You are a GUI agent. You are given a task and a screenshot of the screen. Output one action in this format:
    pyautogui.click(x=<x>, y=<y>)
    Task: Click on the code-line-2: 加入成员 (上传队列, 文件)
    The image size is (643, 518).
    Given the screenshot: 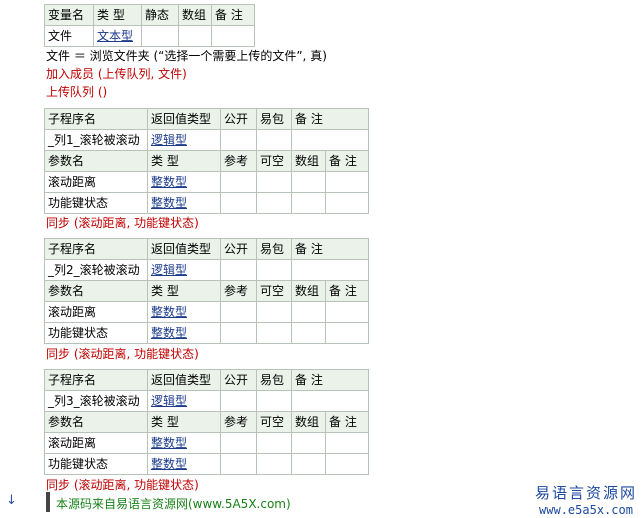 What is the action you would take?
    pyautogui.click(x=116, y=74)
    